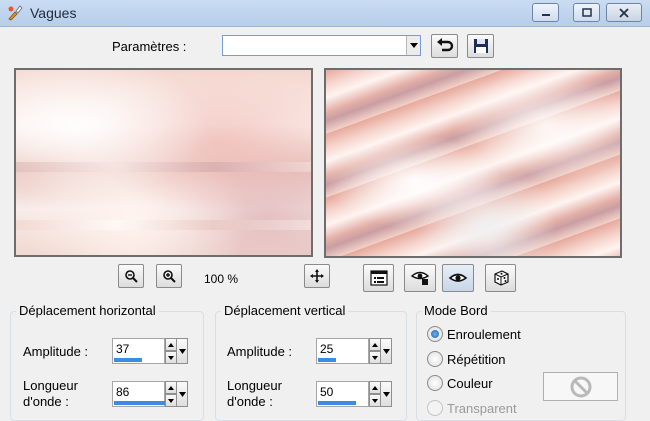 The image size is (650, 421). What do you see at coordinates (484, 334) in the screenshot?
I see `radio-wrap-label: Enroulement` at bounding box center [484, 334].